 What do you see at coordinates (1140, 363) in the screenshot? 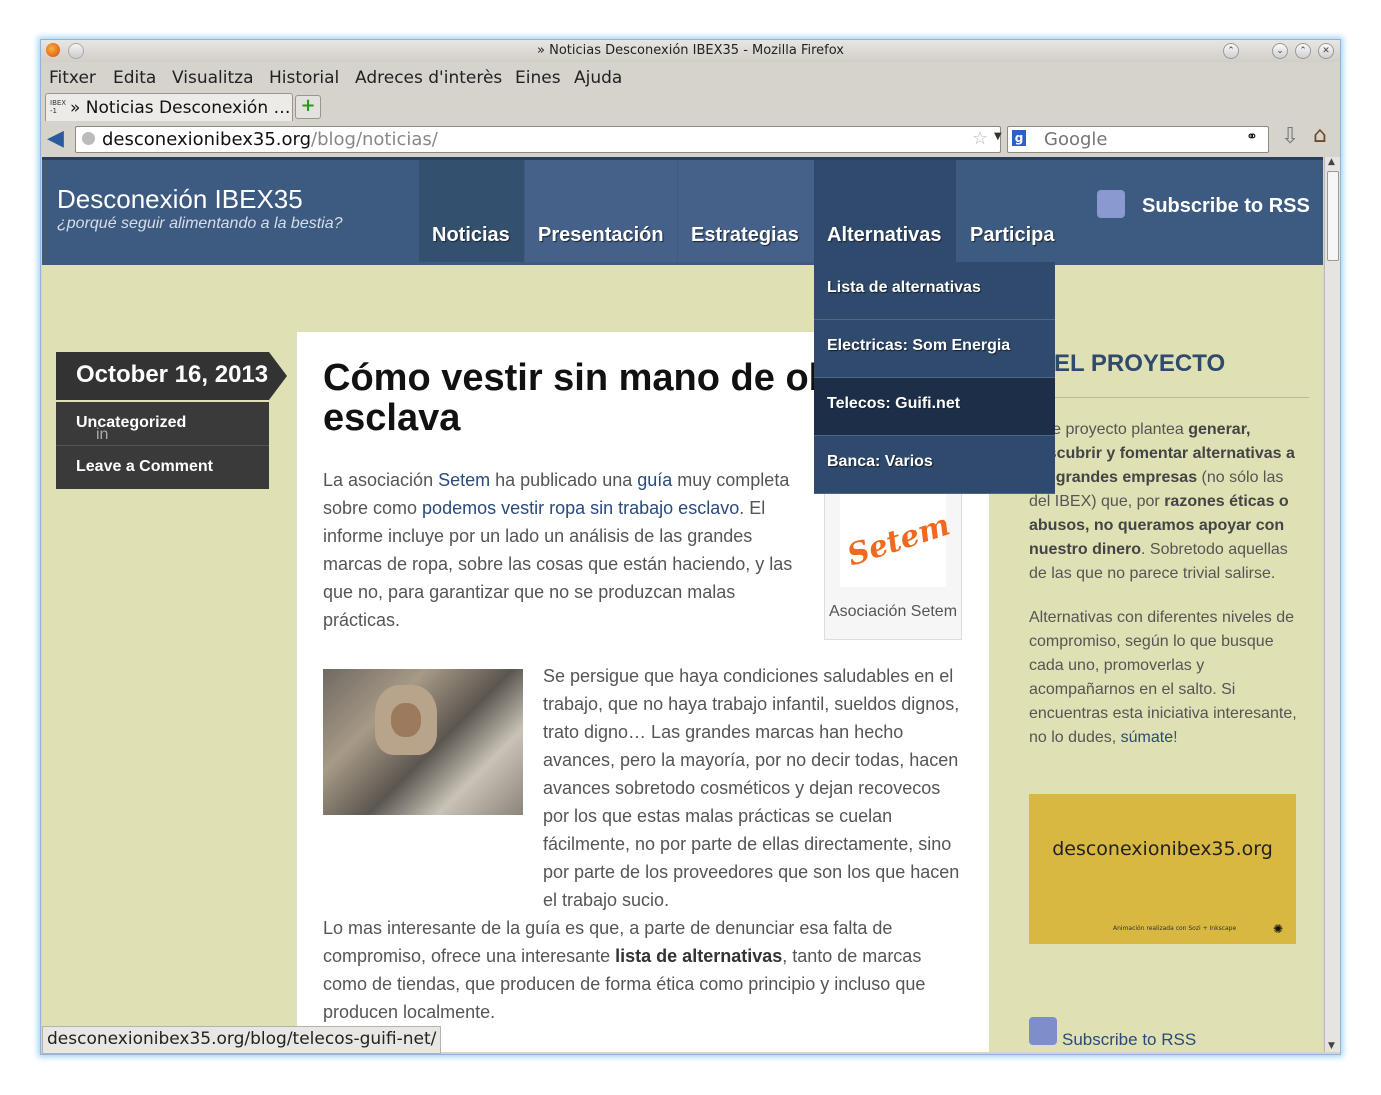
I see `sidebar-title: EL PROYECTO` at bounding box center [1140, 363].